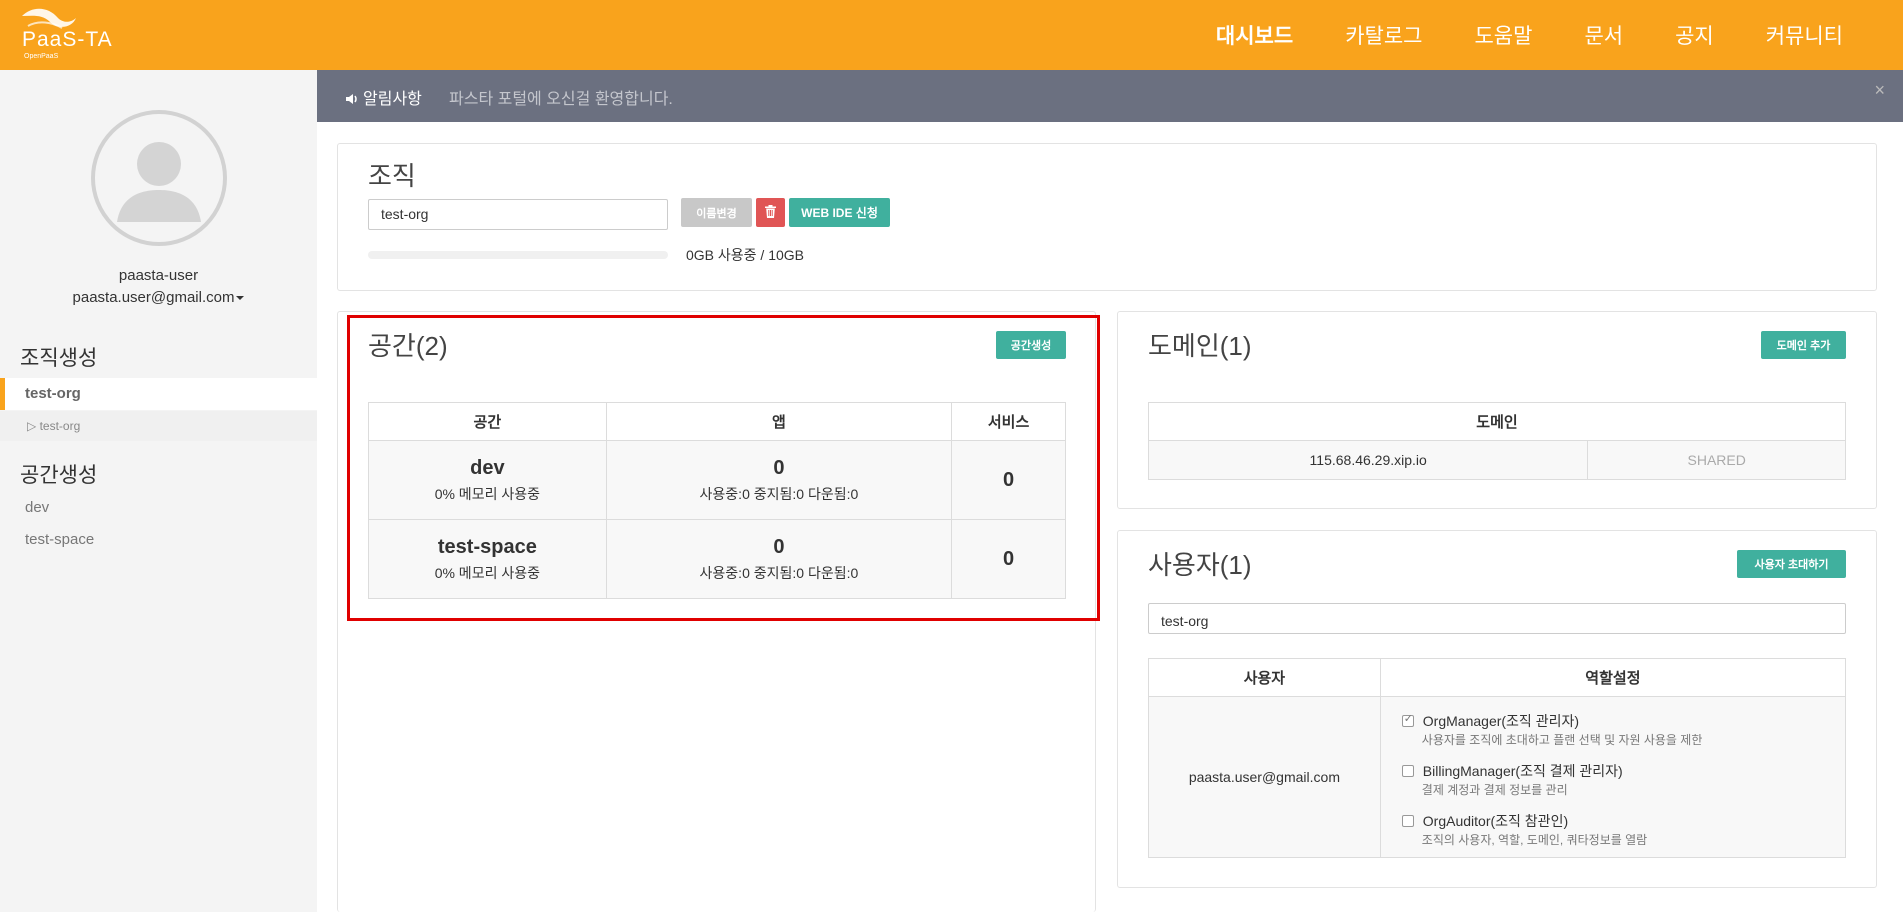 The width and height of the screenshot is (1903, 912). What do you see at coordinates (839, 212) in the screenshot?
I see `webide-request-button: WEB IDE 신청` at bounding box center [839, 212].